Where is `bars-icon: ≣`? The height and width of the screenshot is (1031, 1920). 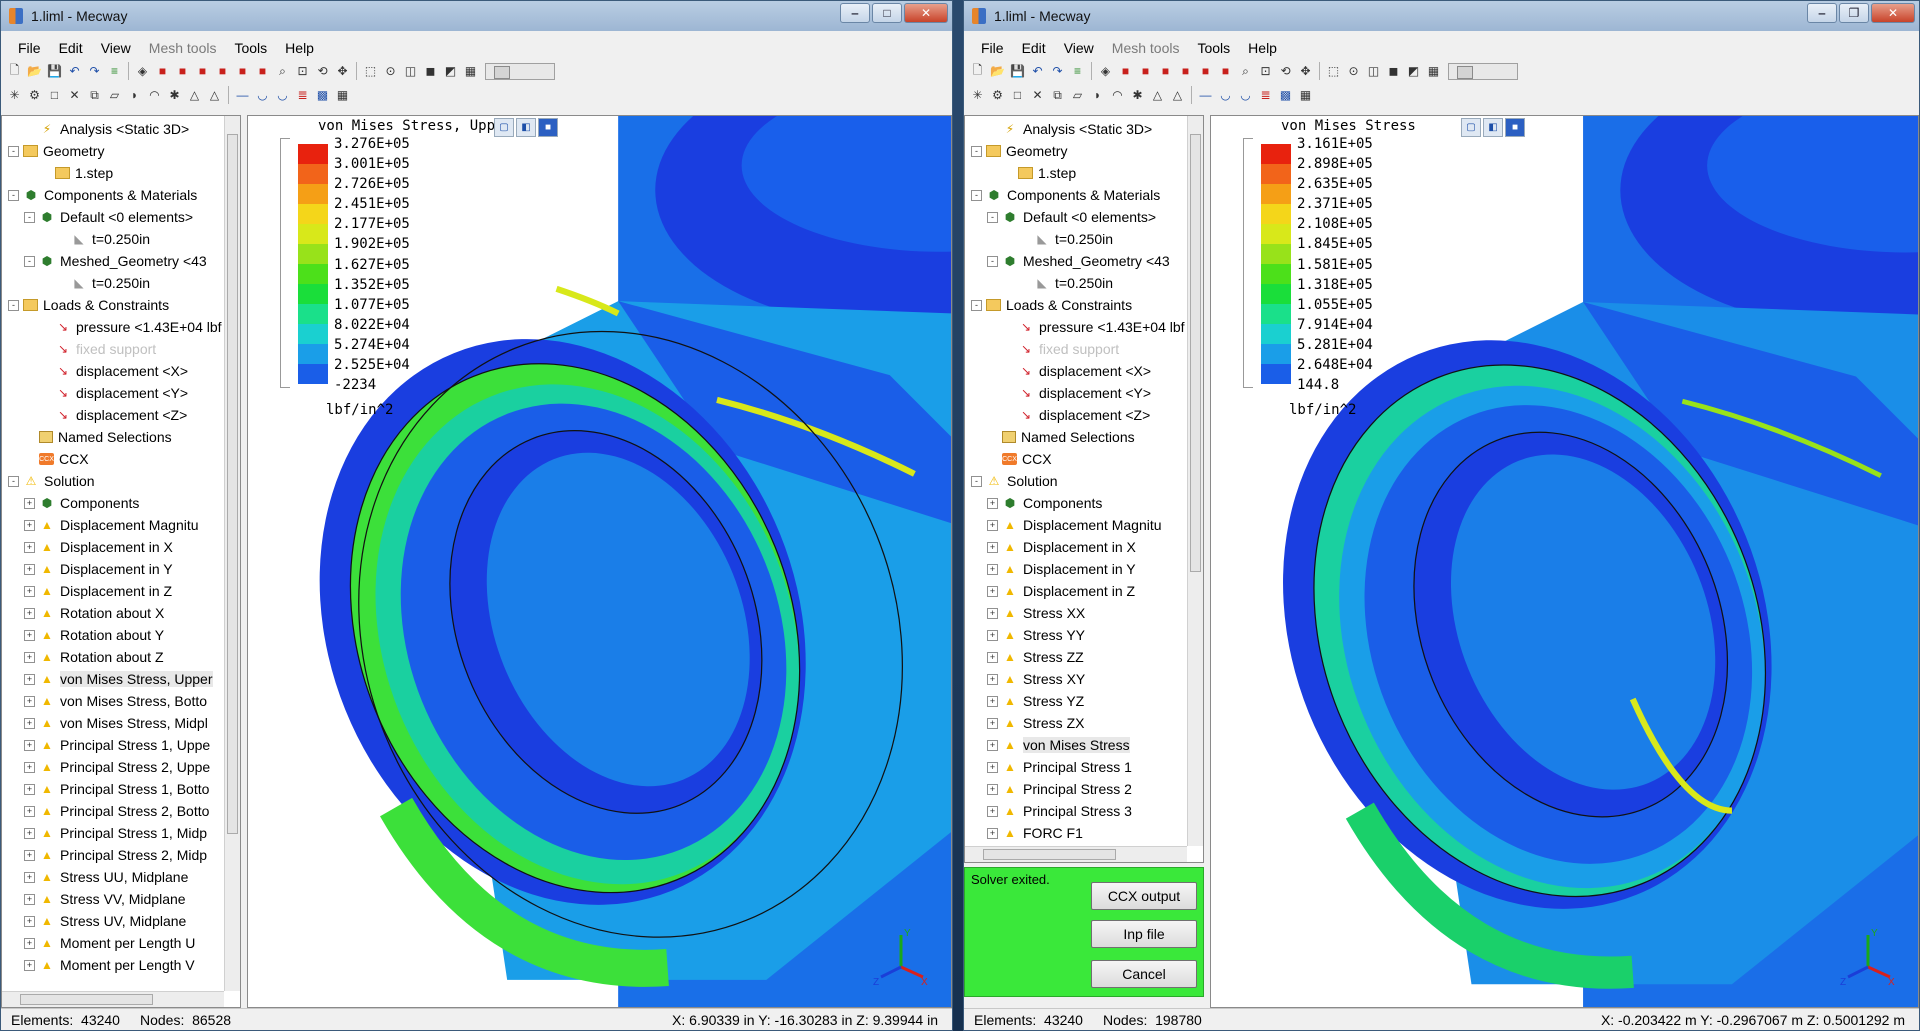
bars-icon: ≣ is located at coordinates (1265, 95).